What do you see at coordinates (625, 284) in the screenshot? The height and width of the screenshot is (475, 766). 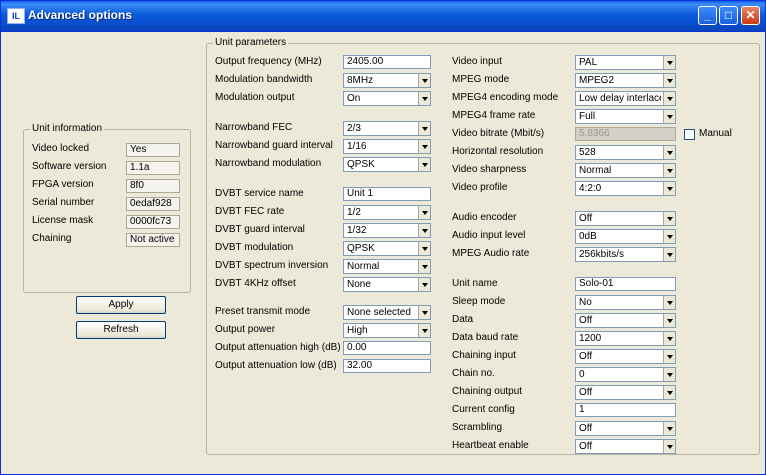 I see `unit-name-input: Solo-01` at bounding box center [625, 284].